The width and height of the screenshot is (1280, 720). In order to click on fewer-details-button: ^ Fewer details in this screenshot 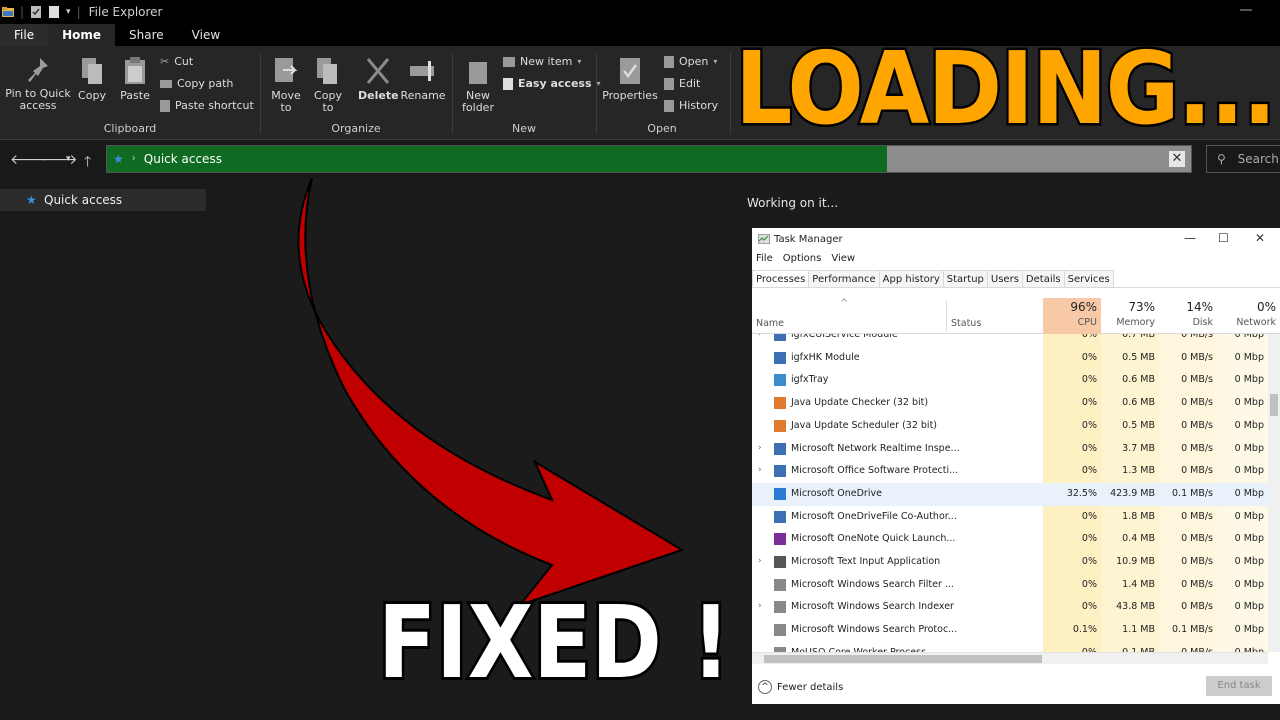, I will do `click(800, 687)`.